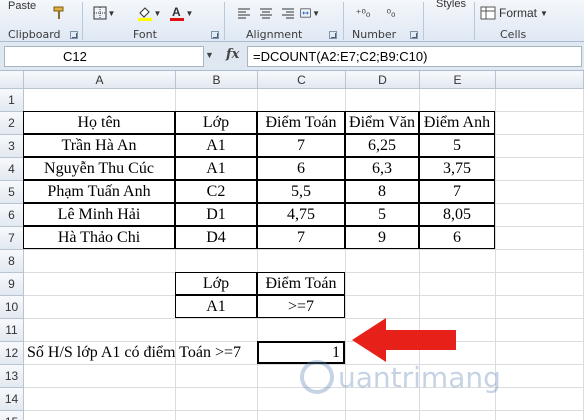 This screenshot has width=584, height=420. I want to click on row-header-15: 15, so click(12, 415).